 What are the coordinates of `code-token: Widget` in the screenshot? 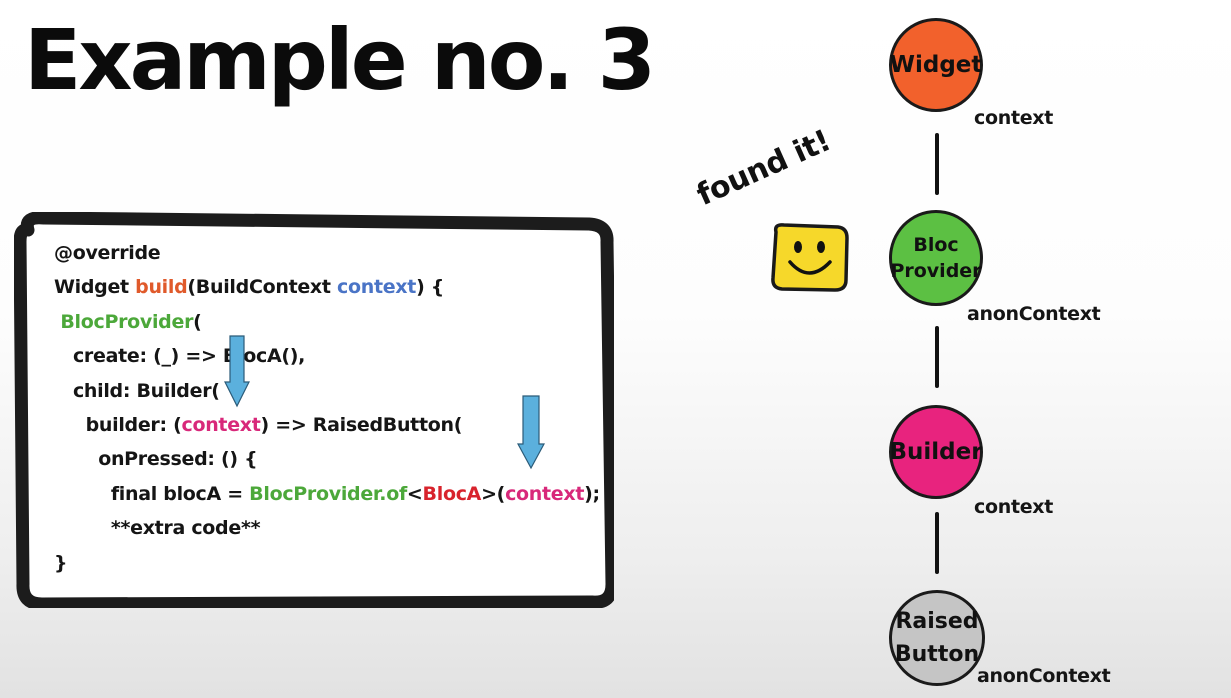 It's located at (95, 287).